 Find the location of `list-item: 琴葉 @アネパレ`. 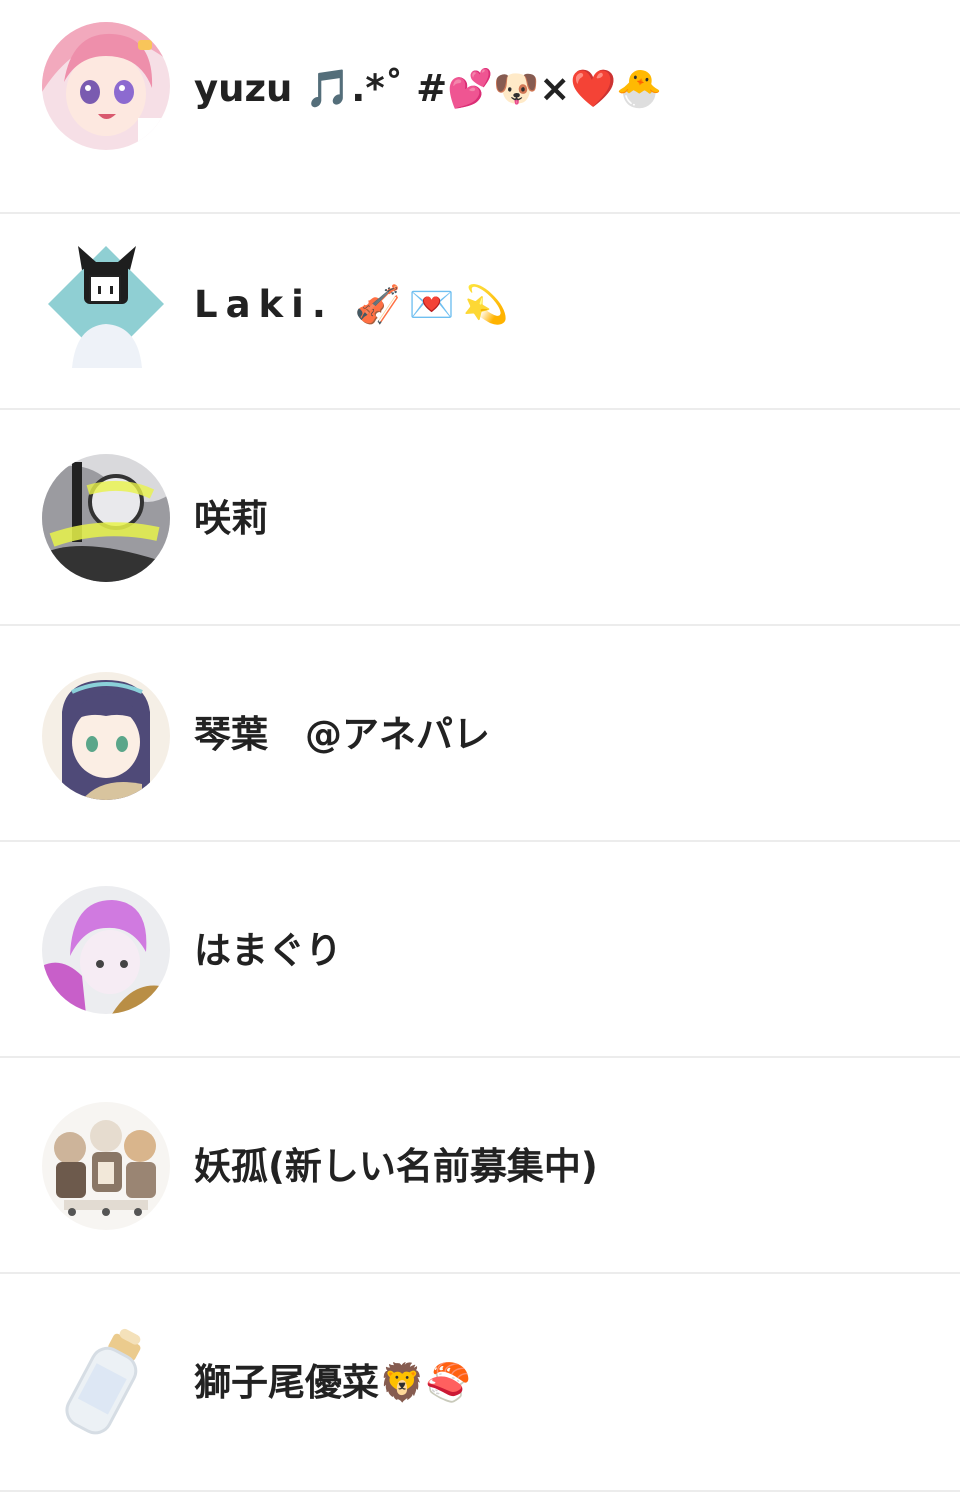

list-item: 琴葉 @アネパレ is located at coordinates (480, 735).